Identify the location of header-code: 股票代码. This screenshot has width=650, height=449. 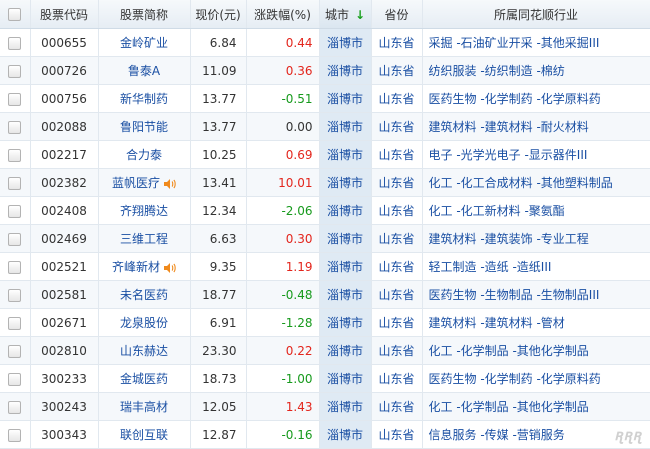
(64, 14).